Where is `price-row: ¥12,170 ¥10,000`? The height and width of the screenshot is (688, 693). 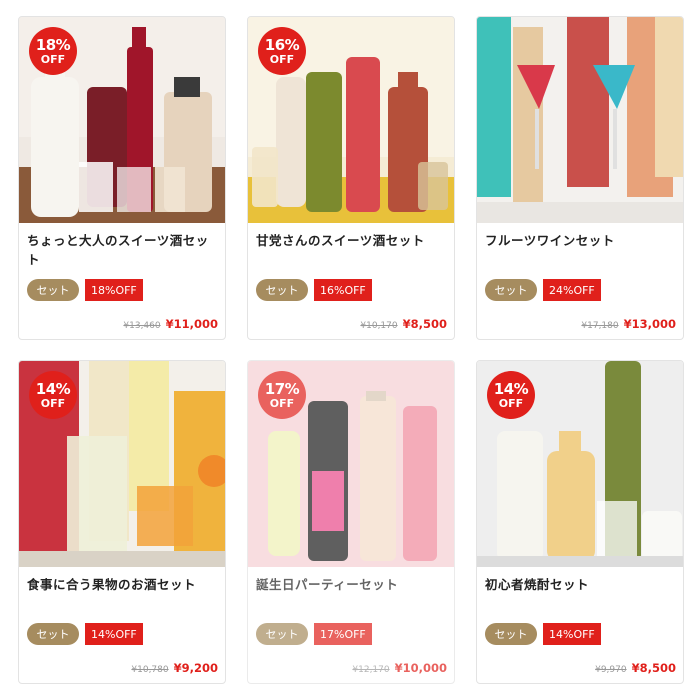
price-row: ¥12,170 ¥10,000 is located at coordinates (399, 668).